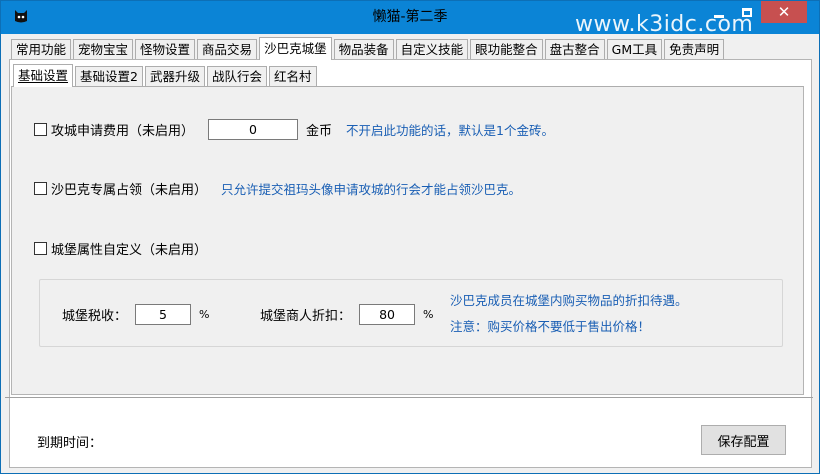 The width and height of the screenshot is (820, 474). I want to click on close-icon: ✕, so click(784, 11).